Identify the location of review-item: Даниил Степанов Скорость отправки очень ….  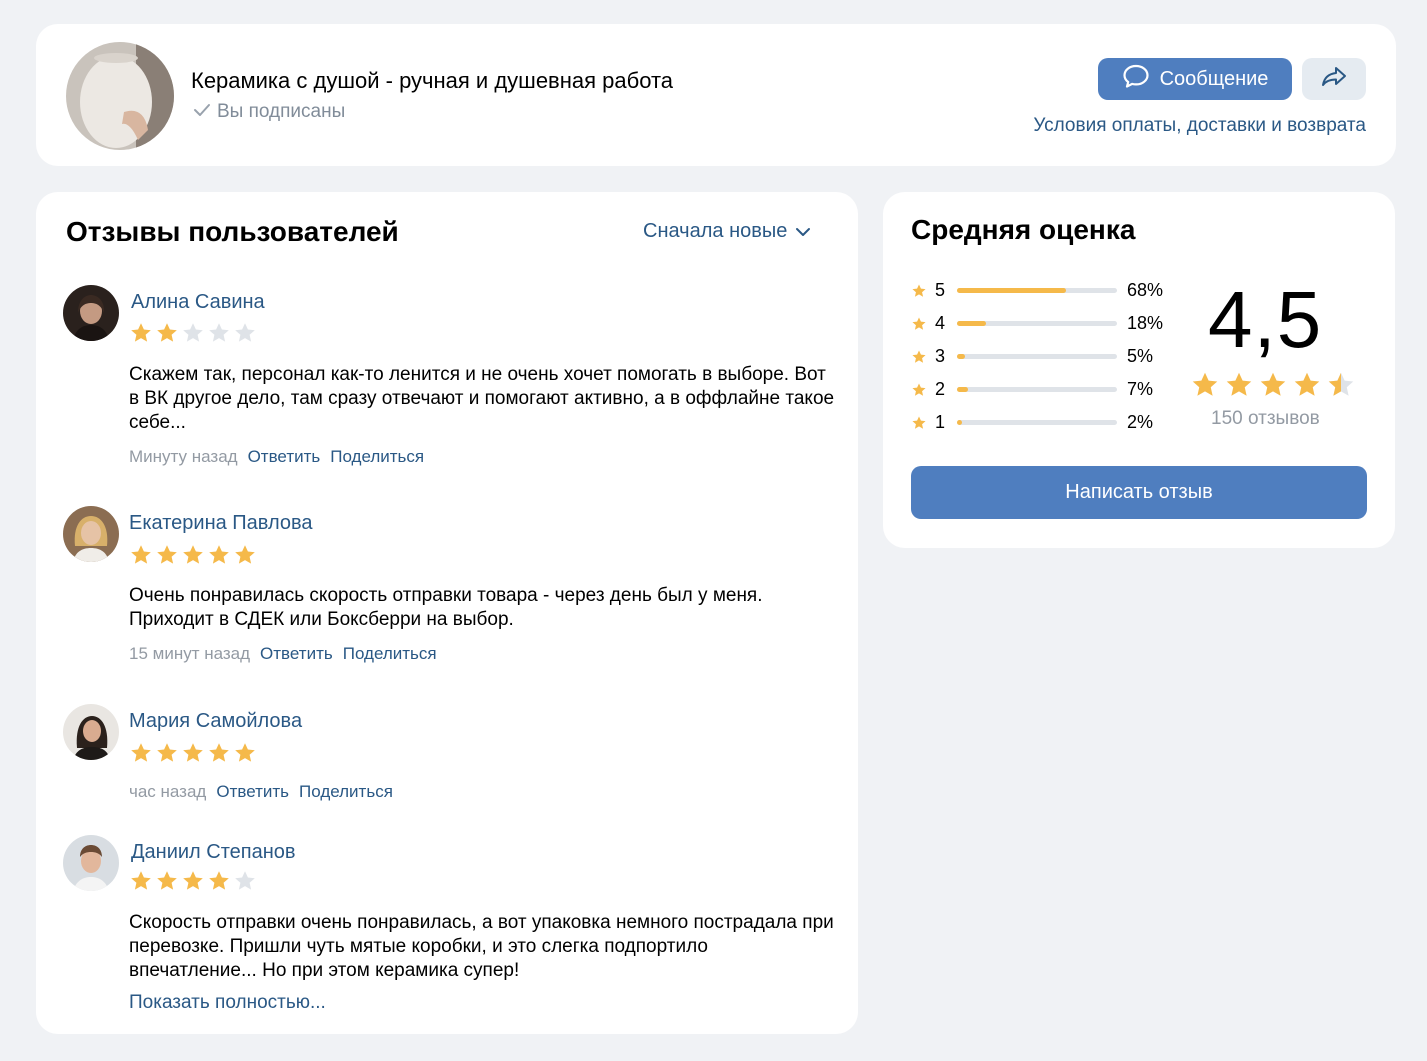
(448, 930).